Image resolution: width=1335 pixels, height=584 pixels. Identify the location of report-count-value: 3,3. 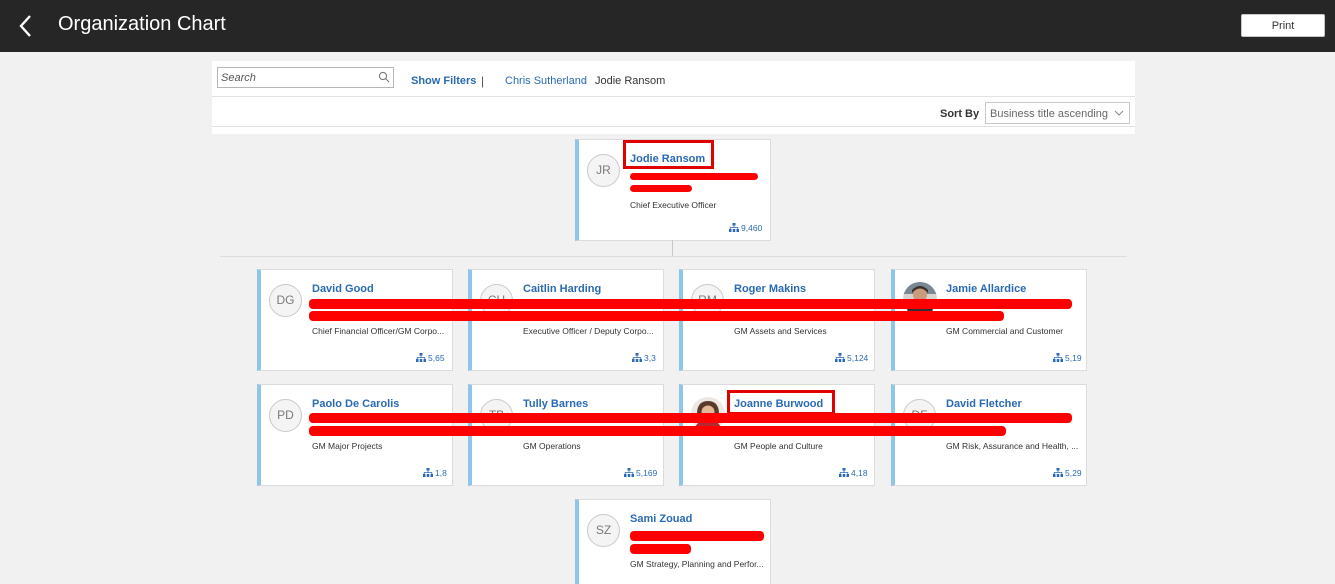
(650, 358).